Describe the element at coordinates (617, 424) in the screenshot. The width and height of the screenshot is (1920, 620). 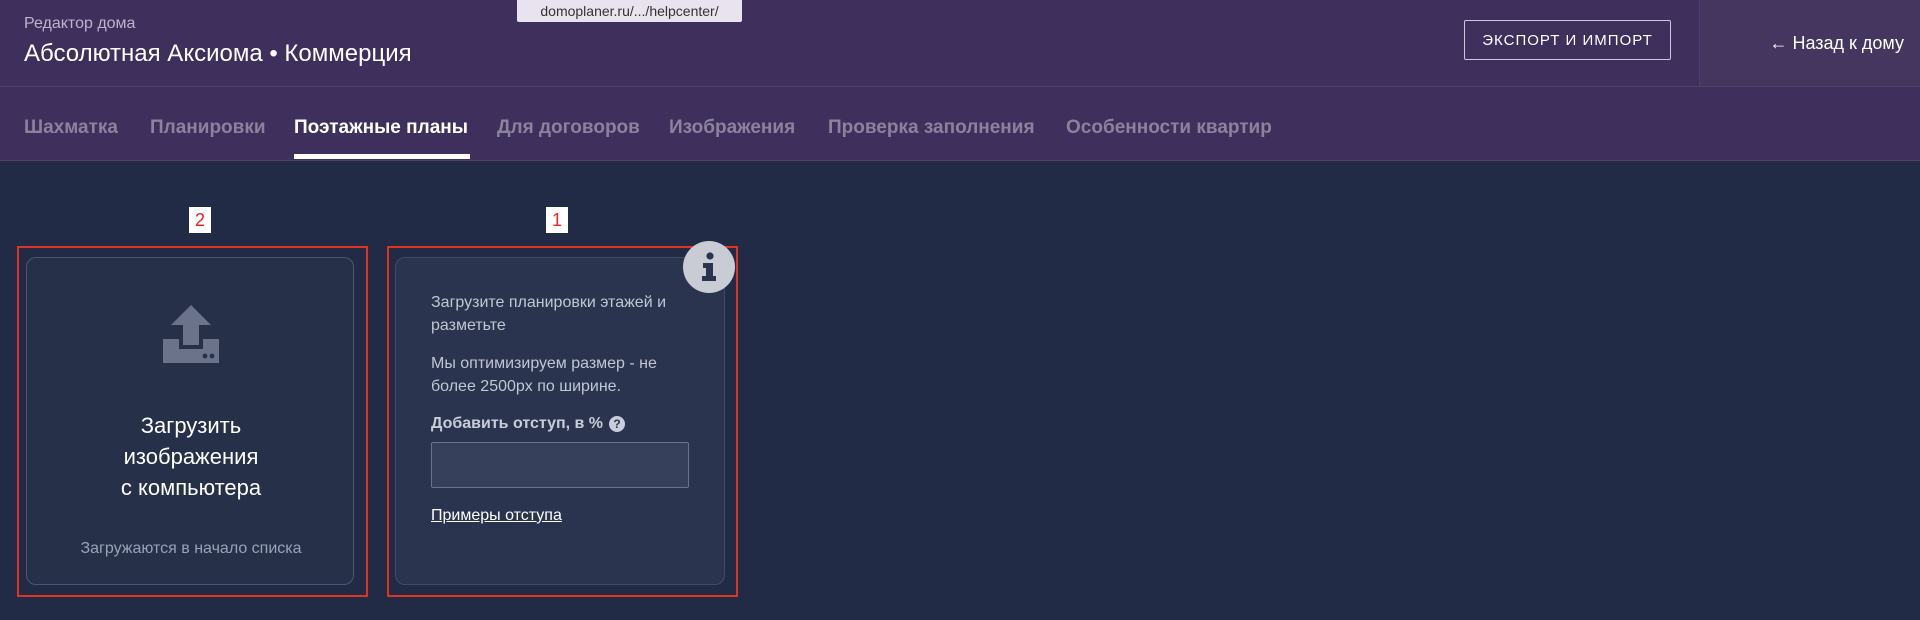
I see `question-icon: ?` at that location.